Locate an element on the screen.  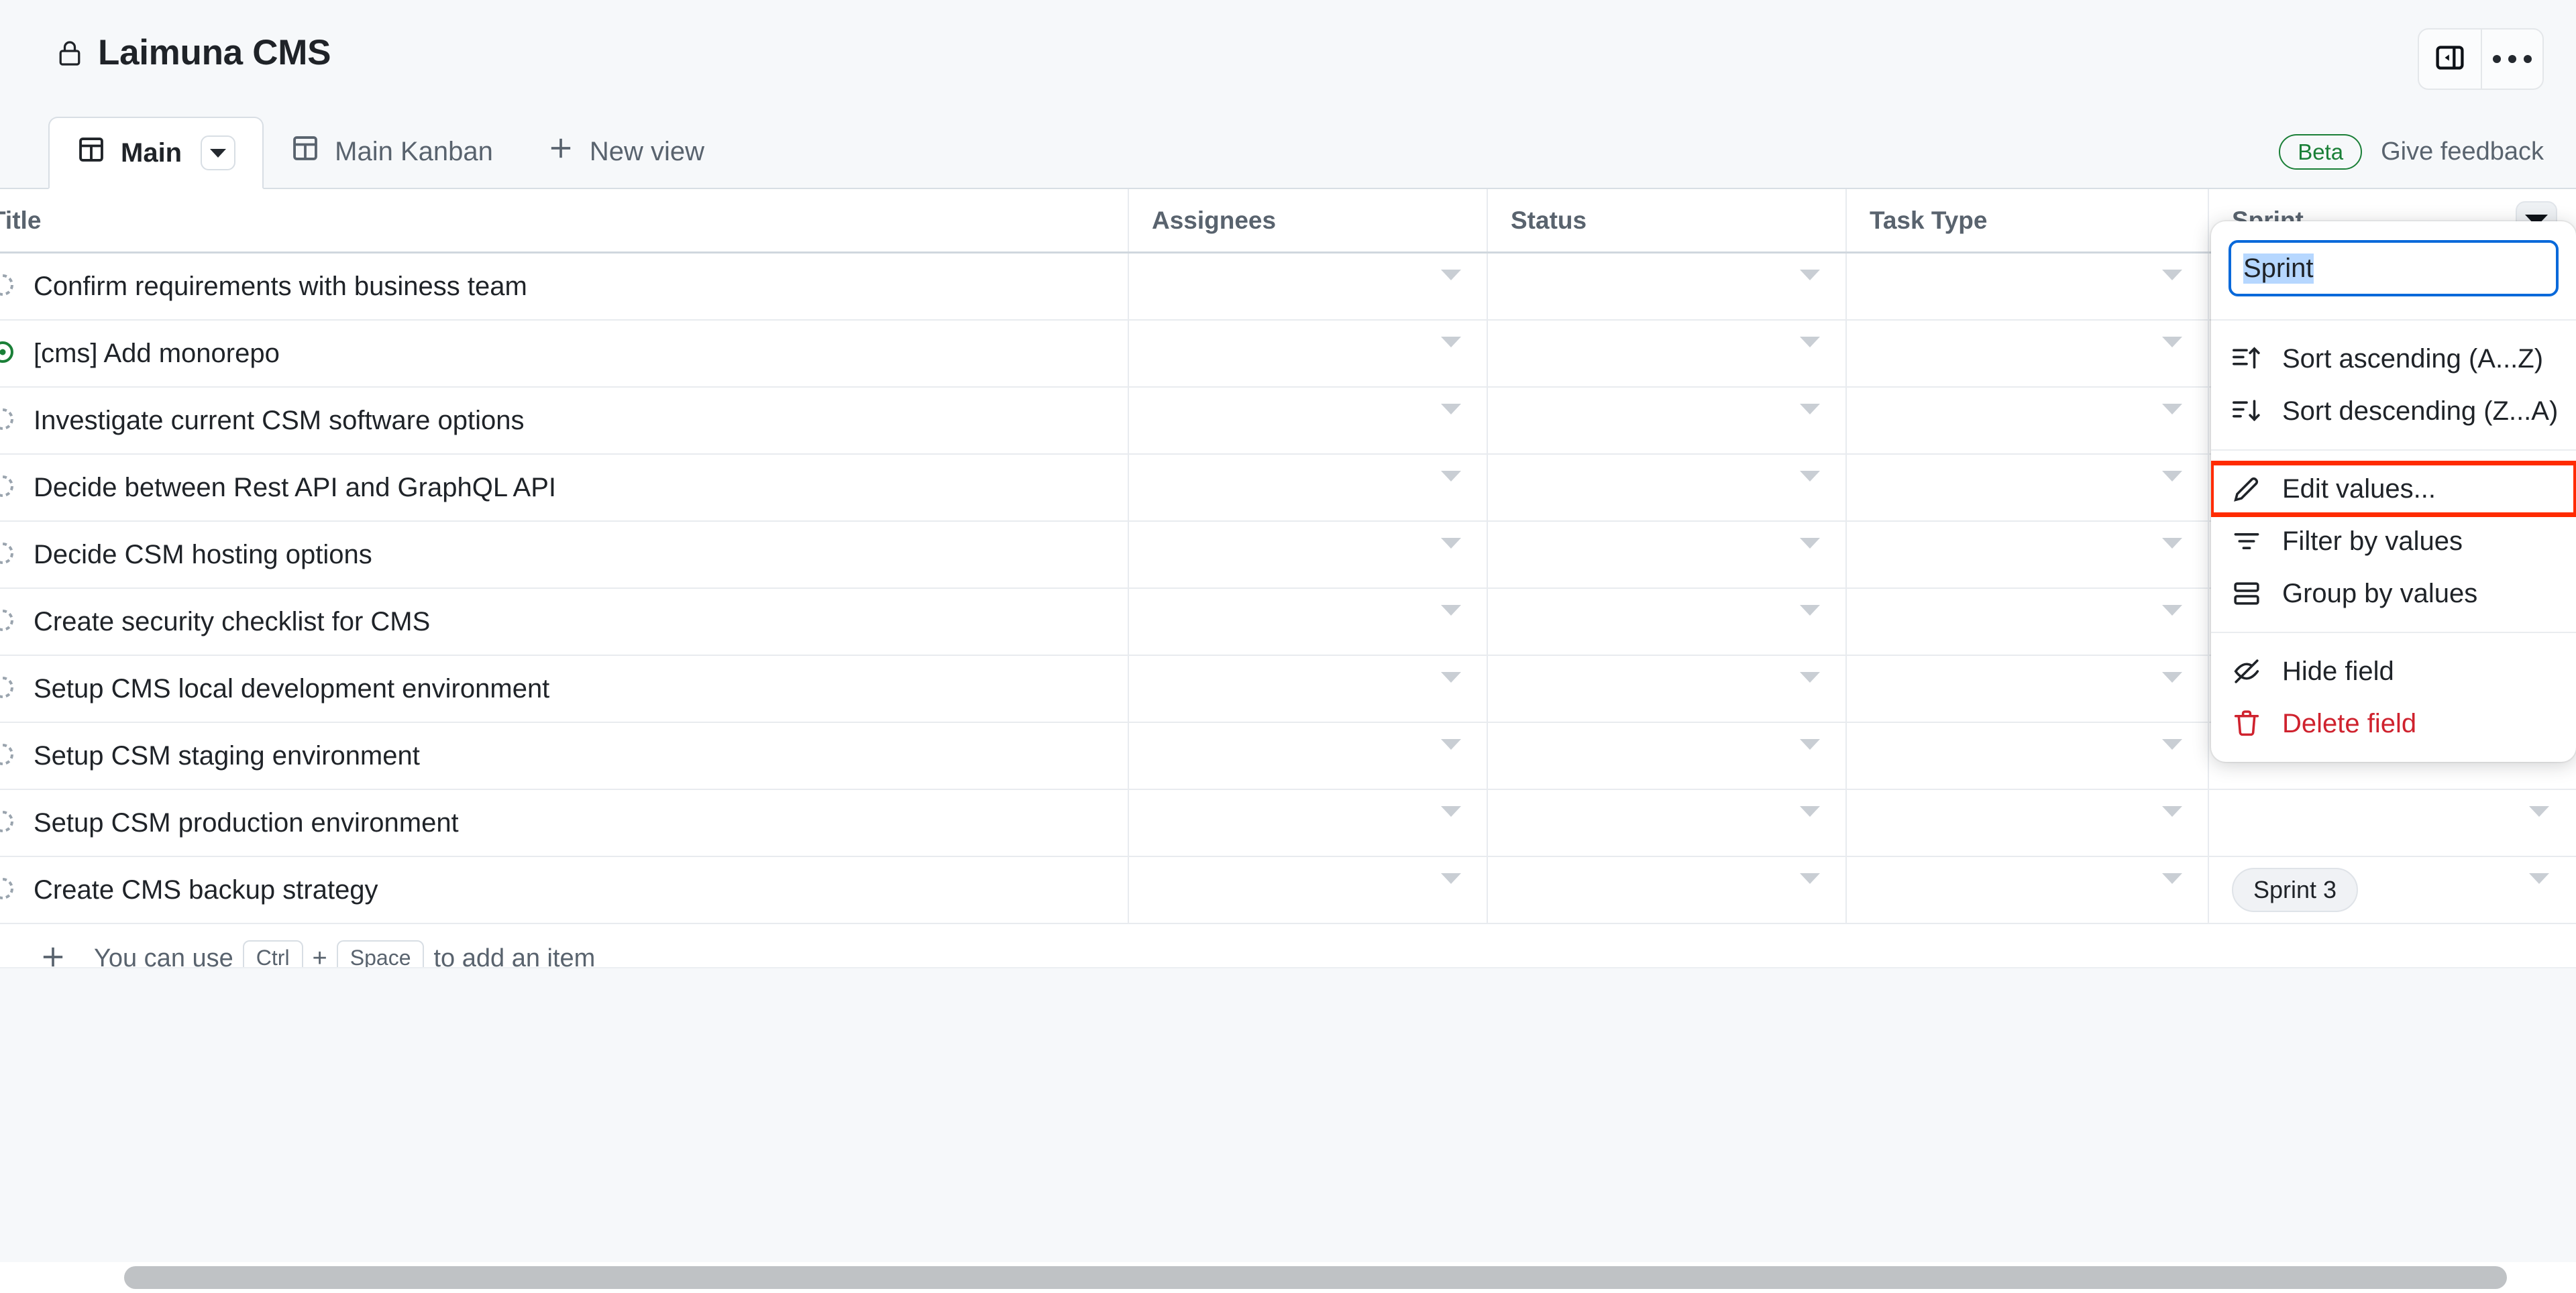
table-row: [cms] Add monorepo is located at coordinates (1288, 354).